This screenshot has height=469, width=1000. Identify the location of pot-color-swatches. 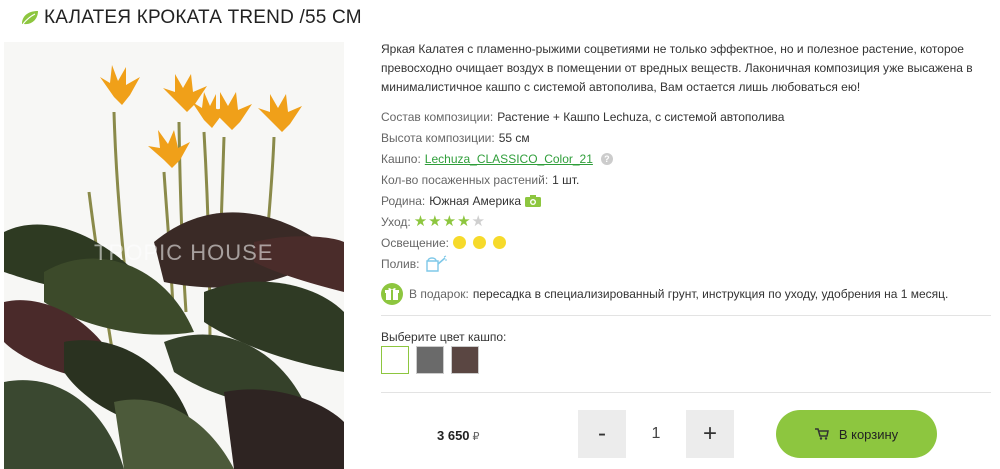
(433, 360).